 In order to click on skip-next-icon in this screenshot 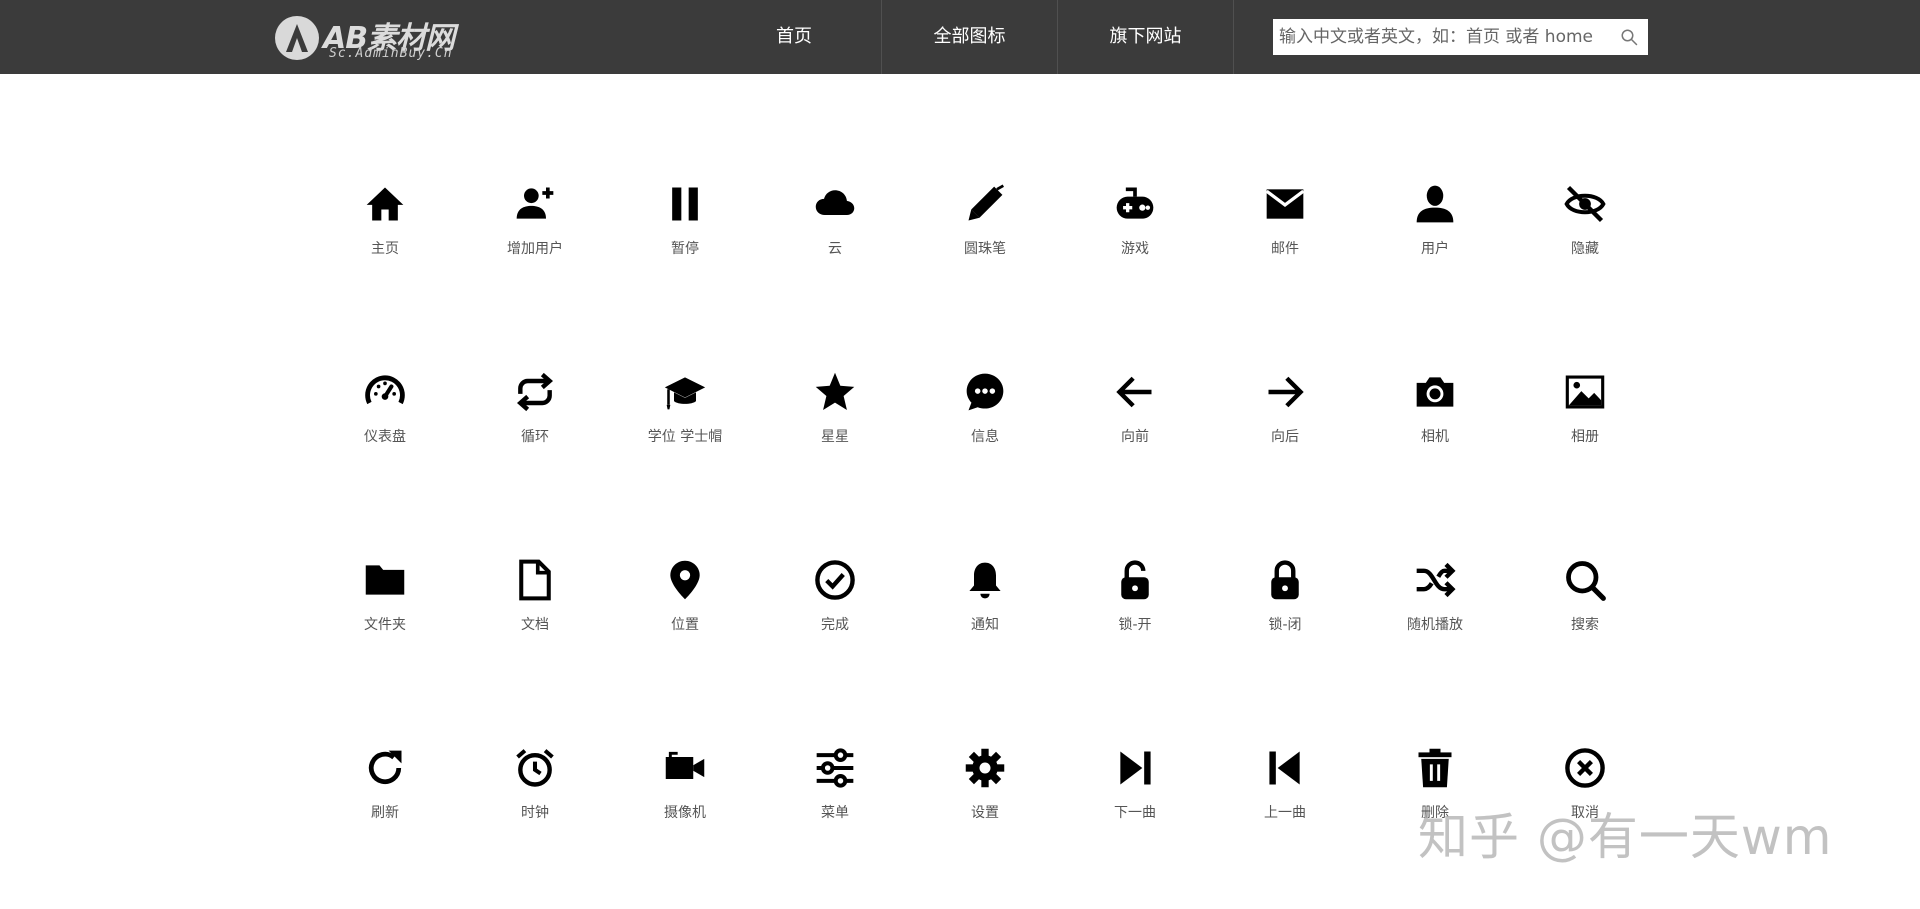, I will do `click(1135, 768)`.